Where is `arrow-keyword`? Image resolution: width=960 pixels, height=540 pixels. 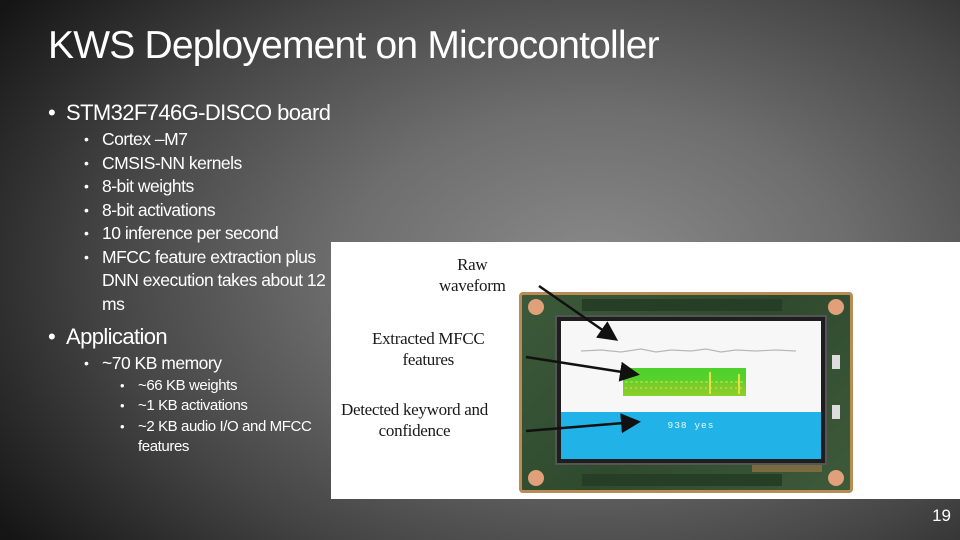 arrow-keyword is located at coordinates (583, 423).